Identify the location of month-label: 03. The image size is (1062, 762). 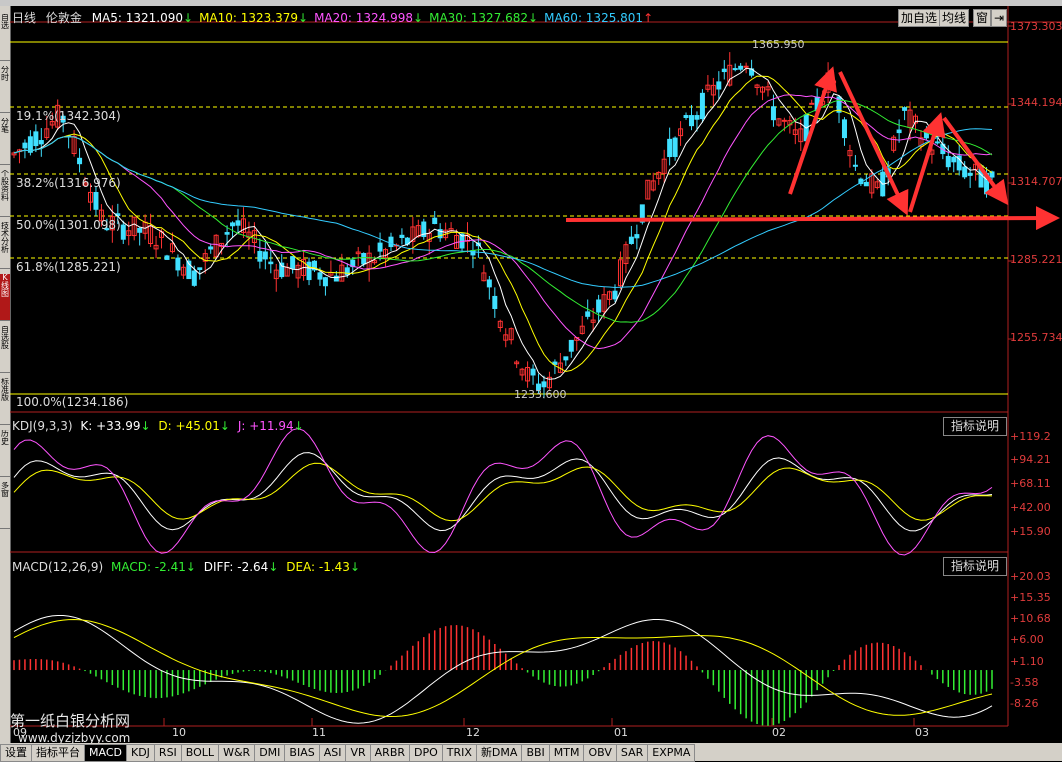
(922, 732).